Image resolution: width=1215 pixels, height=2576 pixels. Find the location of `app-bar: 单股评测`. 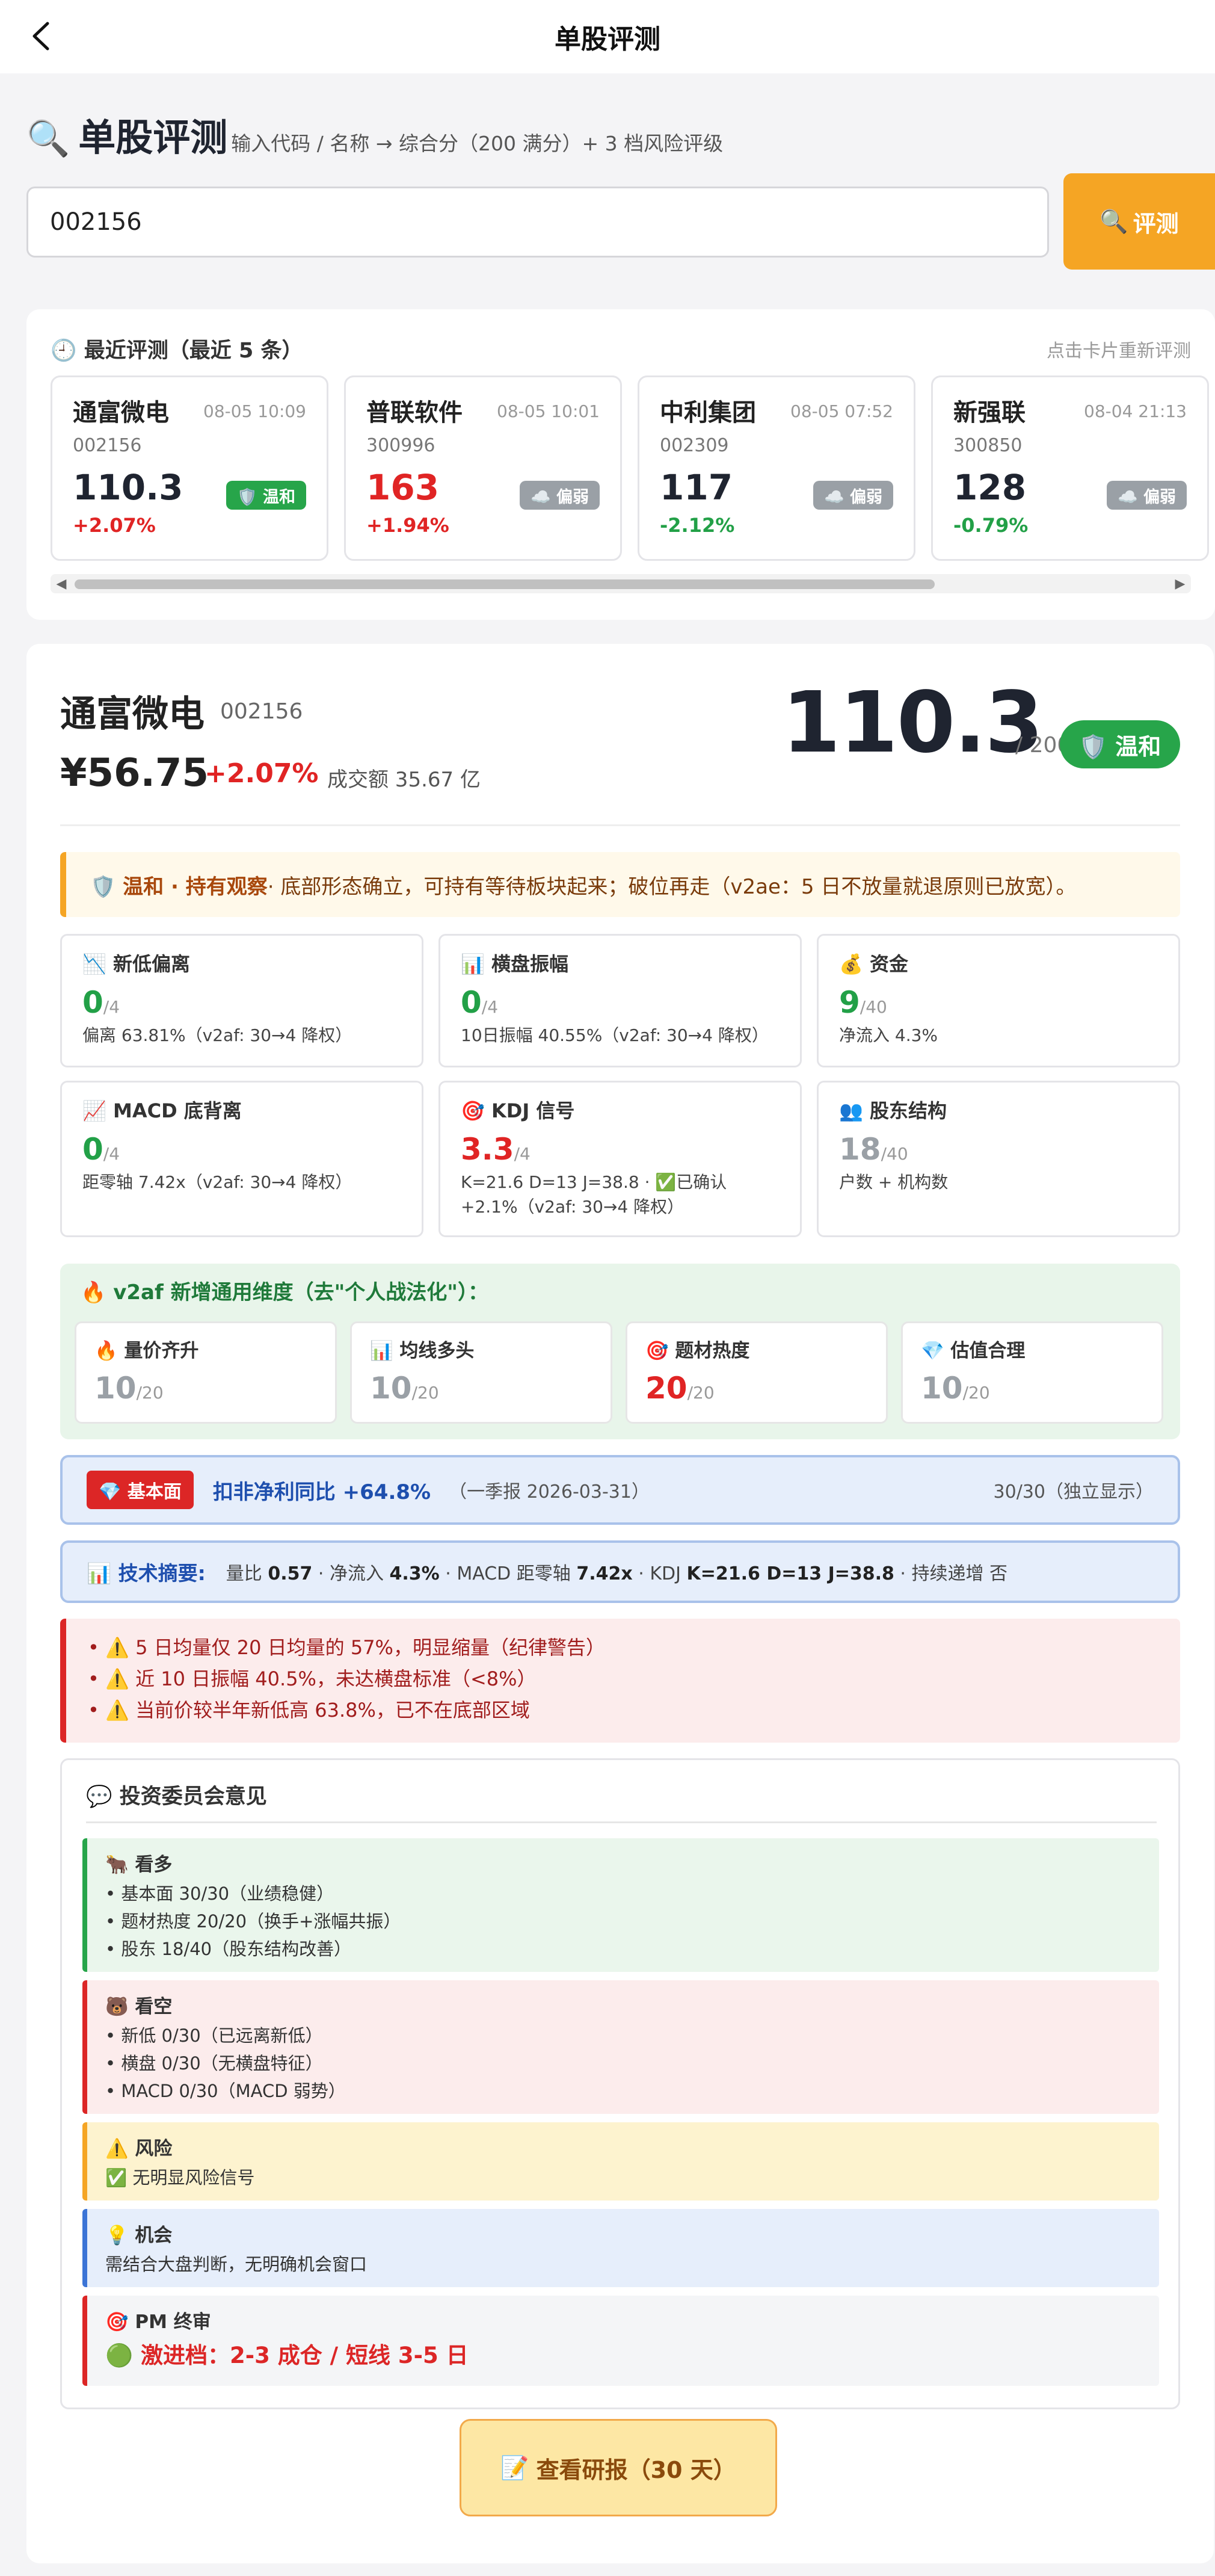

app-bar: 单股评测 is located at coordinates (607, 36).